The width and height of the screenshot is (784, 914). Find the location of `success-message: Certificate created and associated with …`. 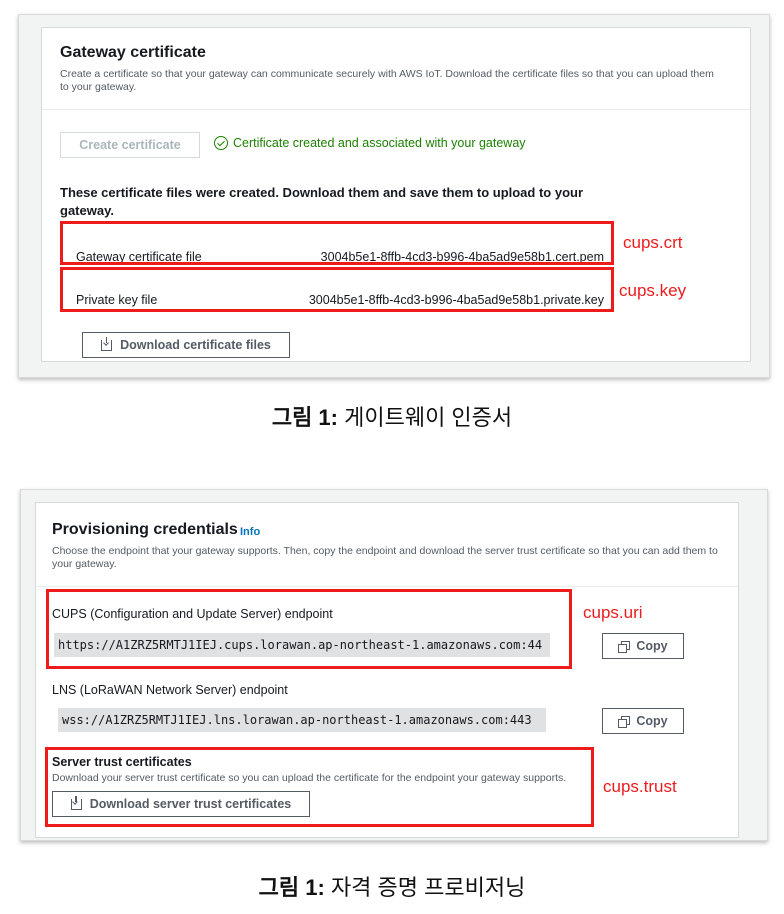

success-message: Certificate created and associated with … is located at coordinates (370, 143).